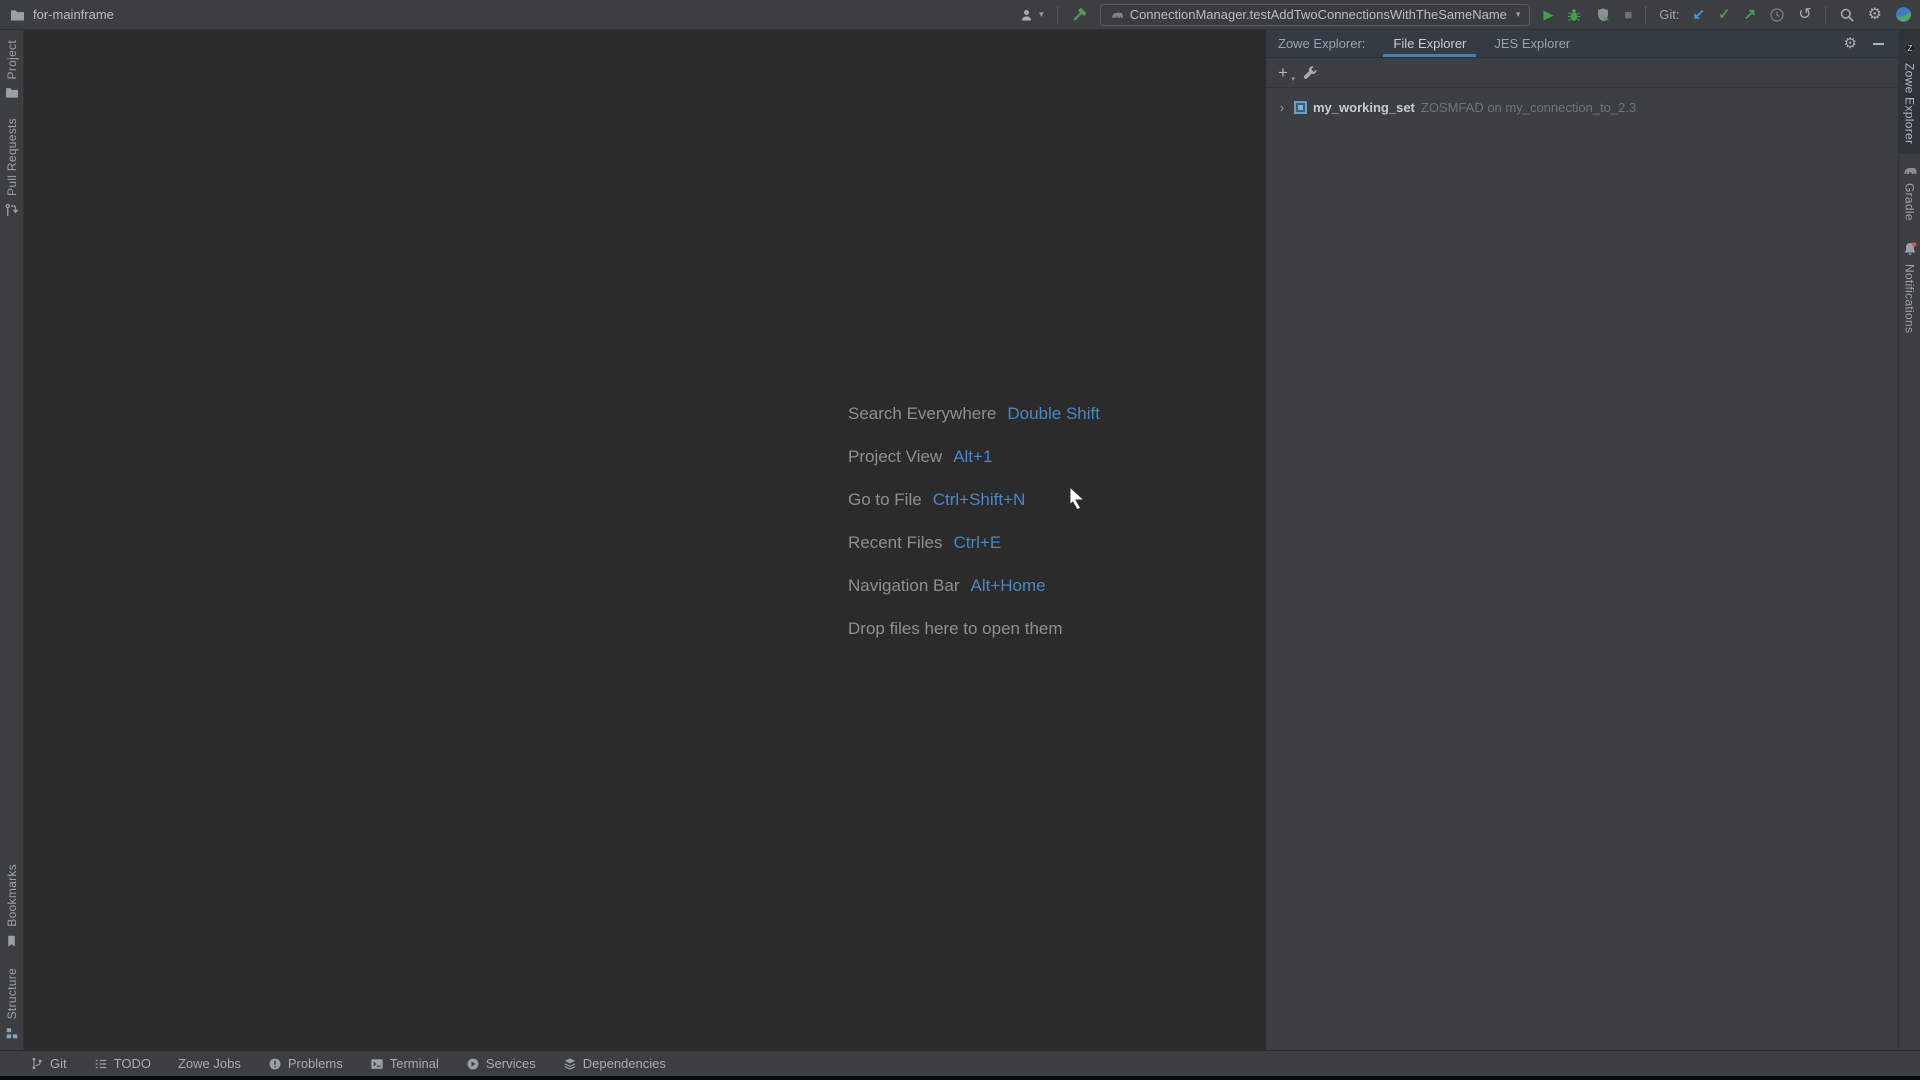 The width and height of the screenshot is (1920, 1080). I want to click on problems-tool-label: Problems, so click(315, 1063).